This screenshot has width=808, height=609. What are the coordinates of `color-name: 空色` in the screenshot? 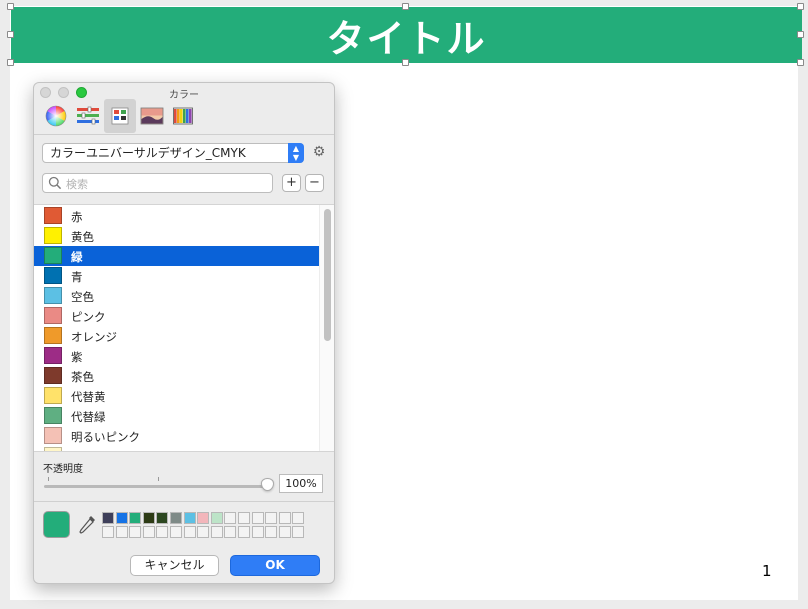 It's located at (82, 297).